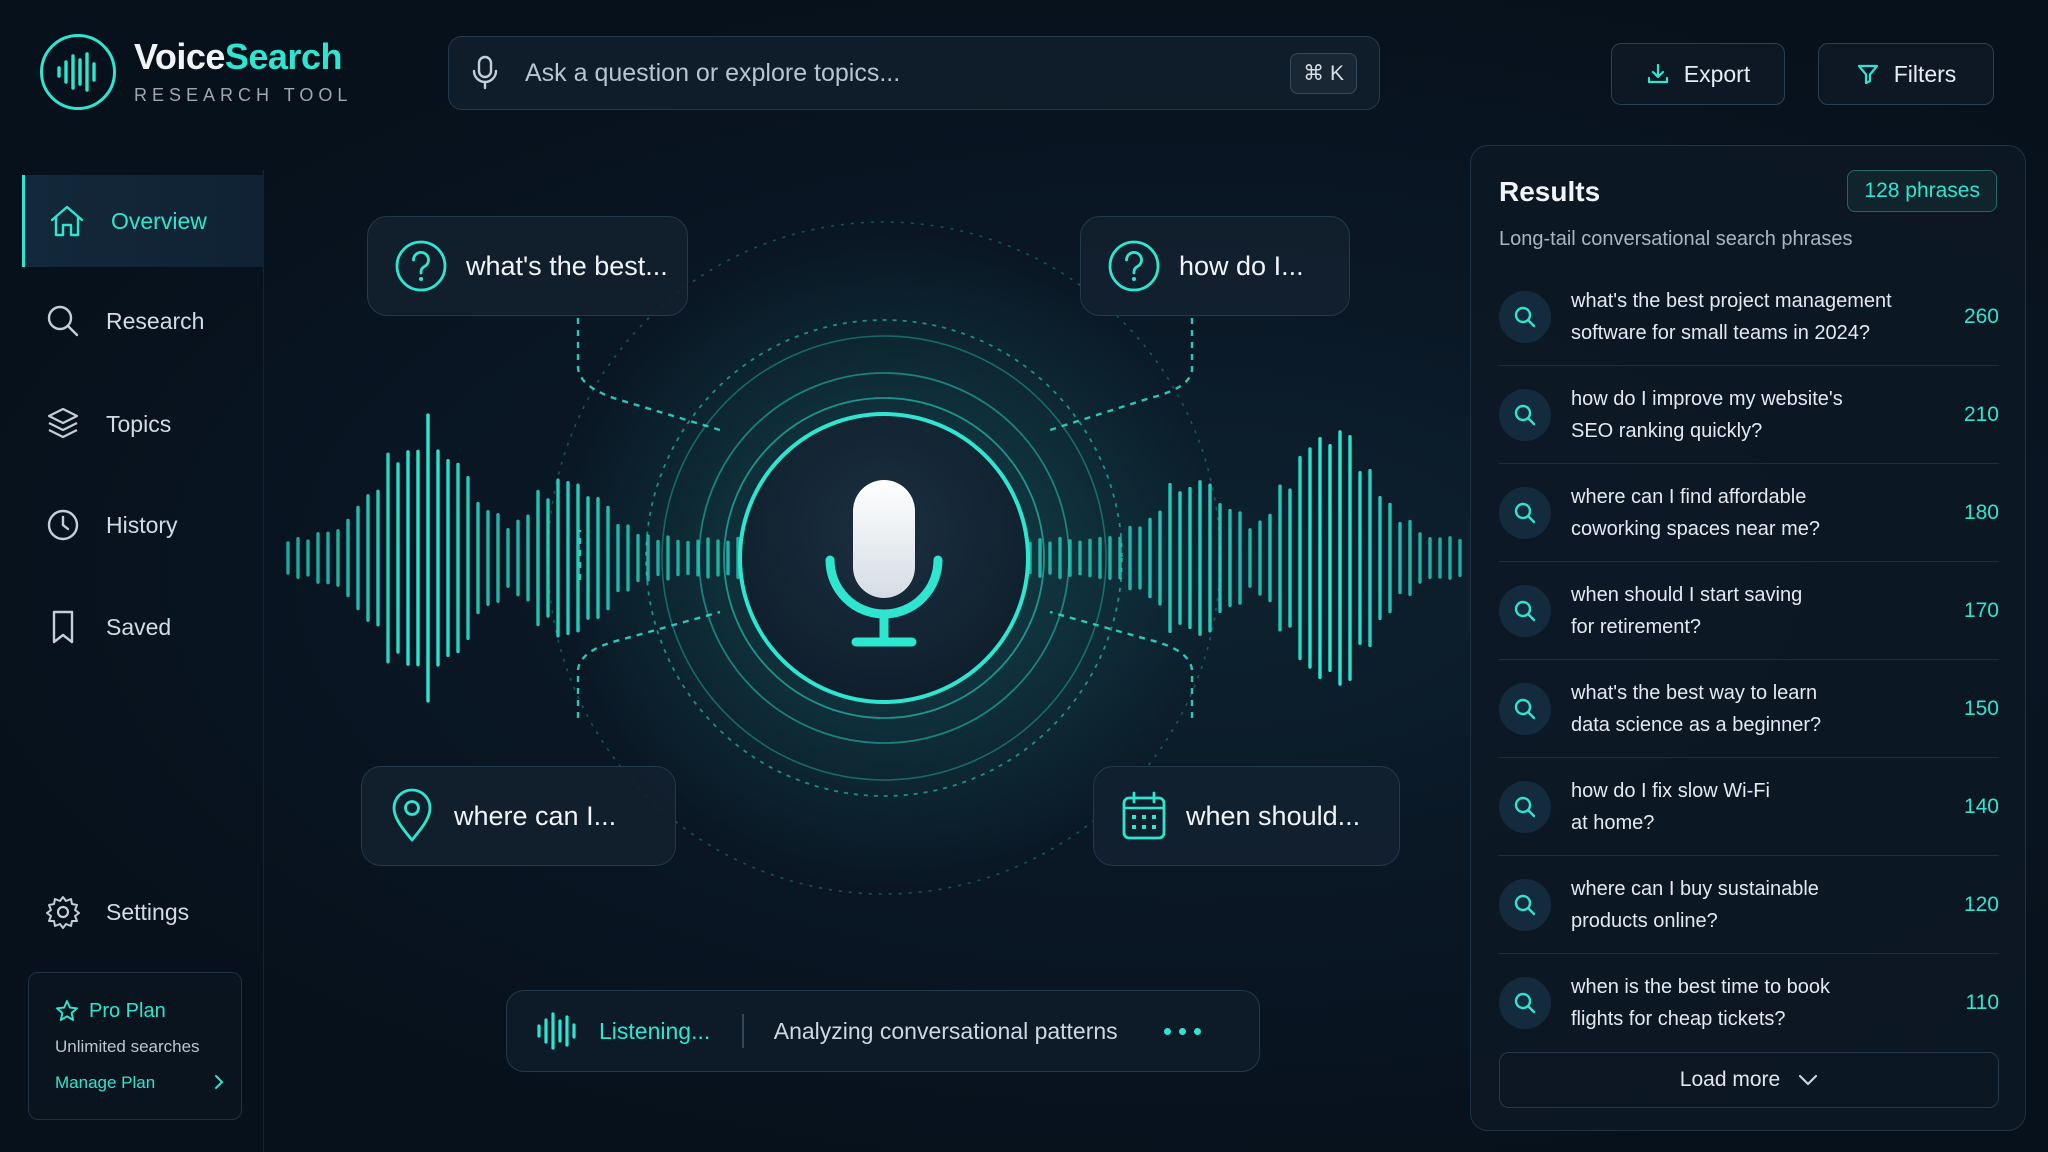 The image size is (2048, 1152). What do you see at coordinates (1981, 316) in the screenshot?
I see `result-volume: 260` at bounding box center [1981, 316].